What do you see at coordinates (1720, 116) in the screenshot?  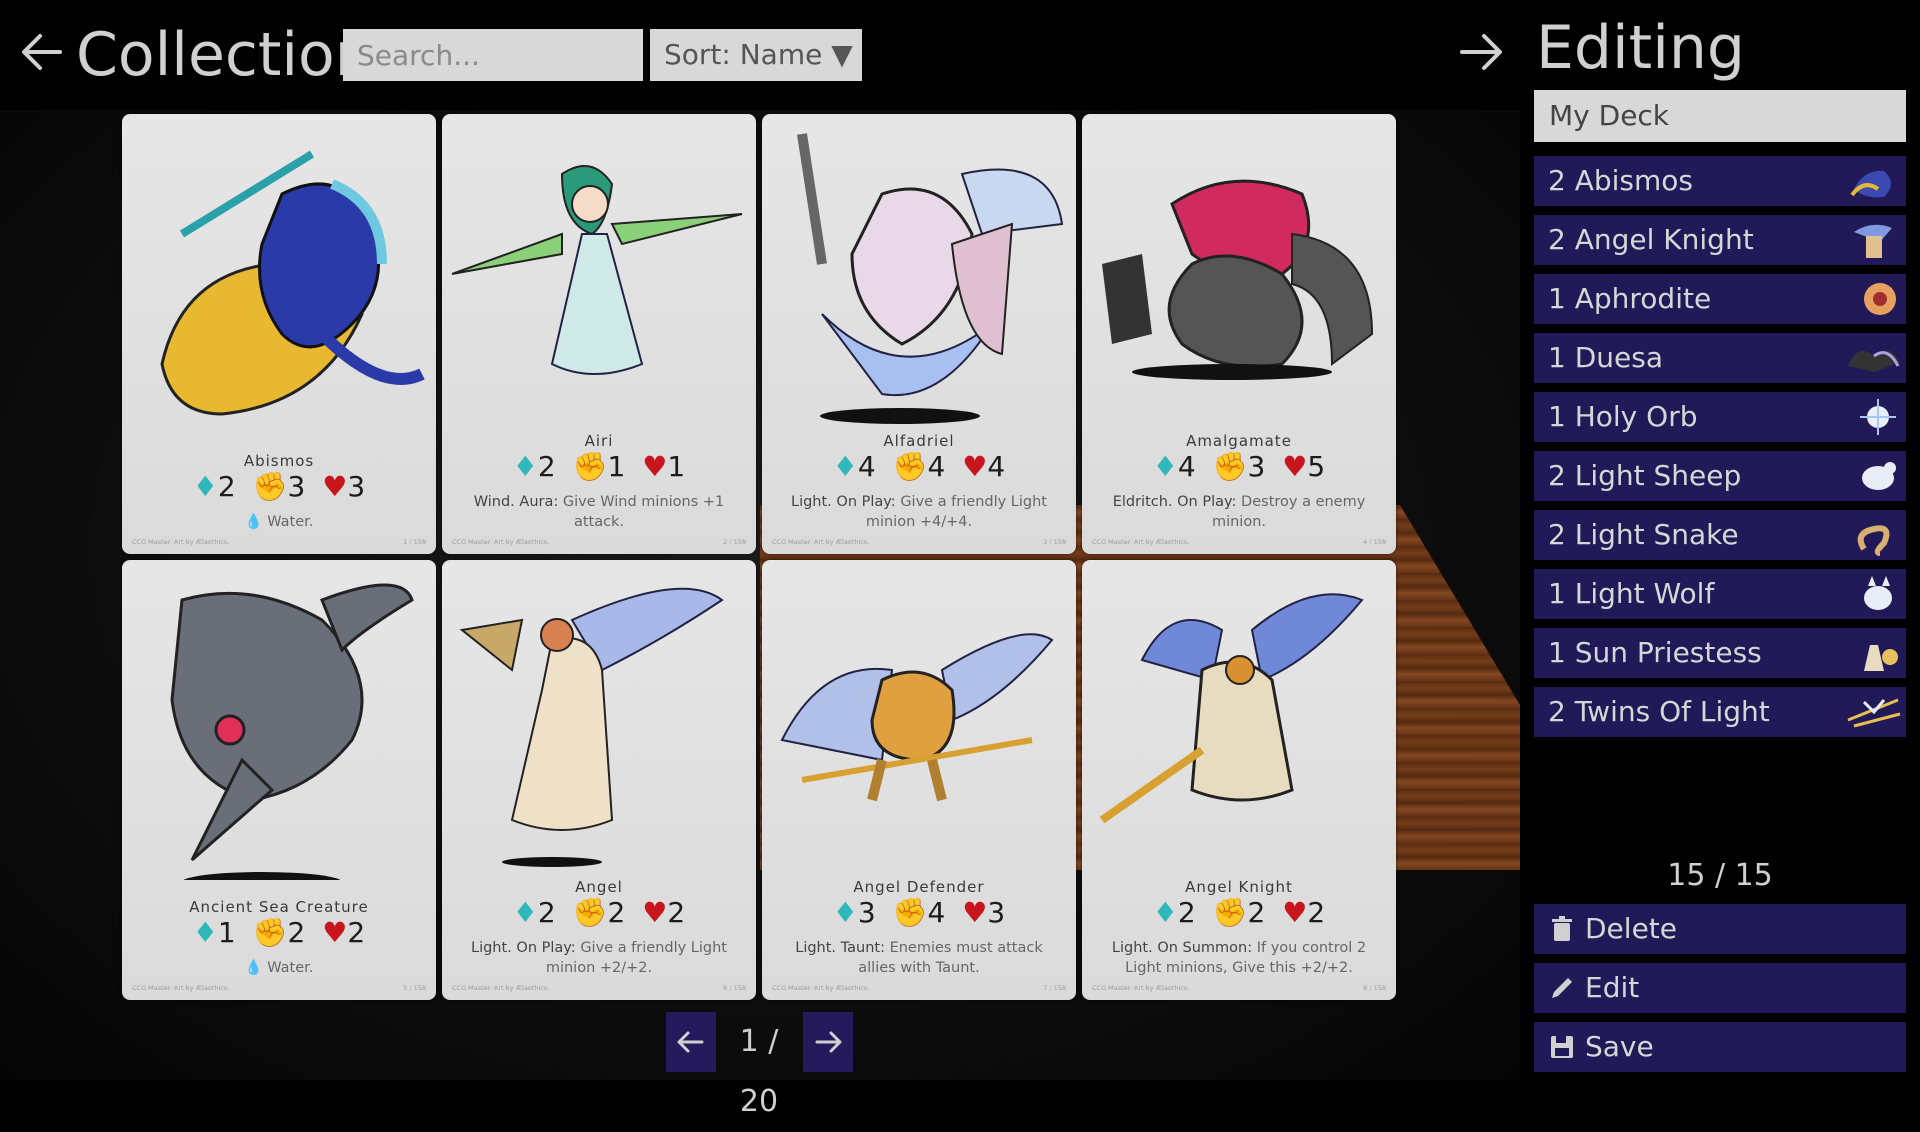 I see `deck-name-field: My Deck` at bounding box center [1720, 116].